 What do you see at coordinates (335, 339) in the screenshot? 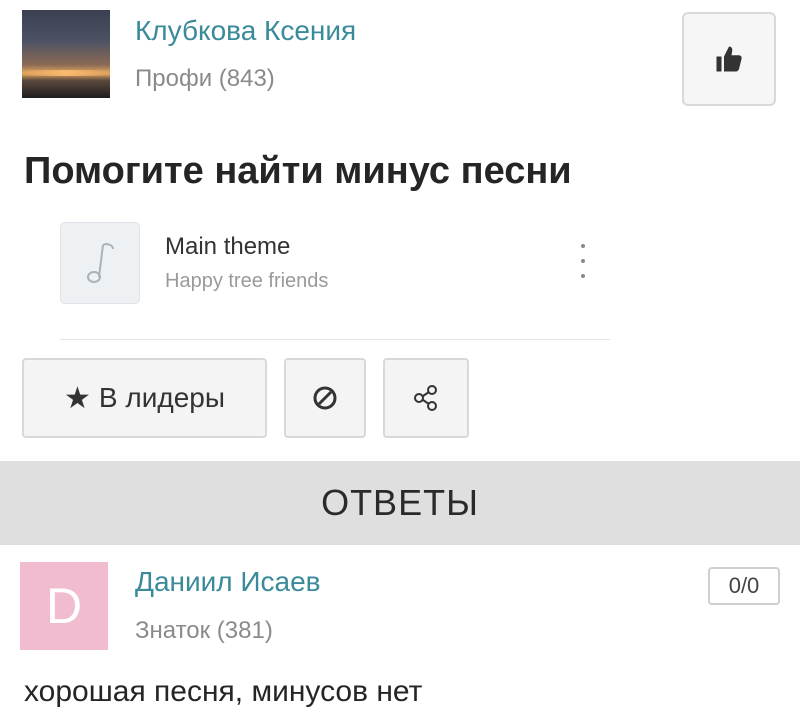
I see `divider` at bounding box center [335, 339].